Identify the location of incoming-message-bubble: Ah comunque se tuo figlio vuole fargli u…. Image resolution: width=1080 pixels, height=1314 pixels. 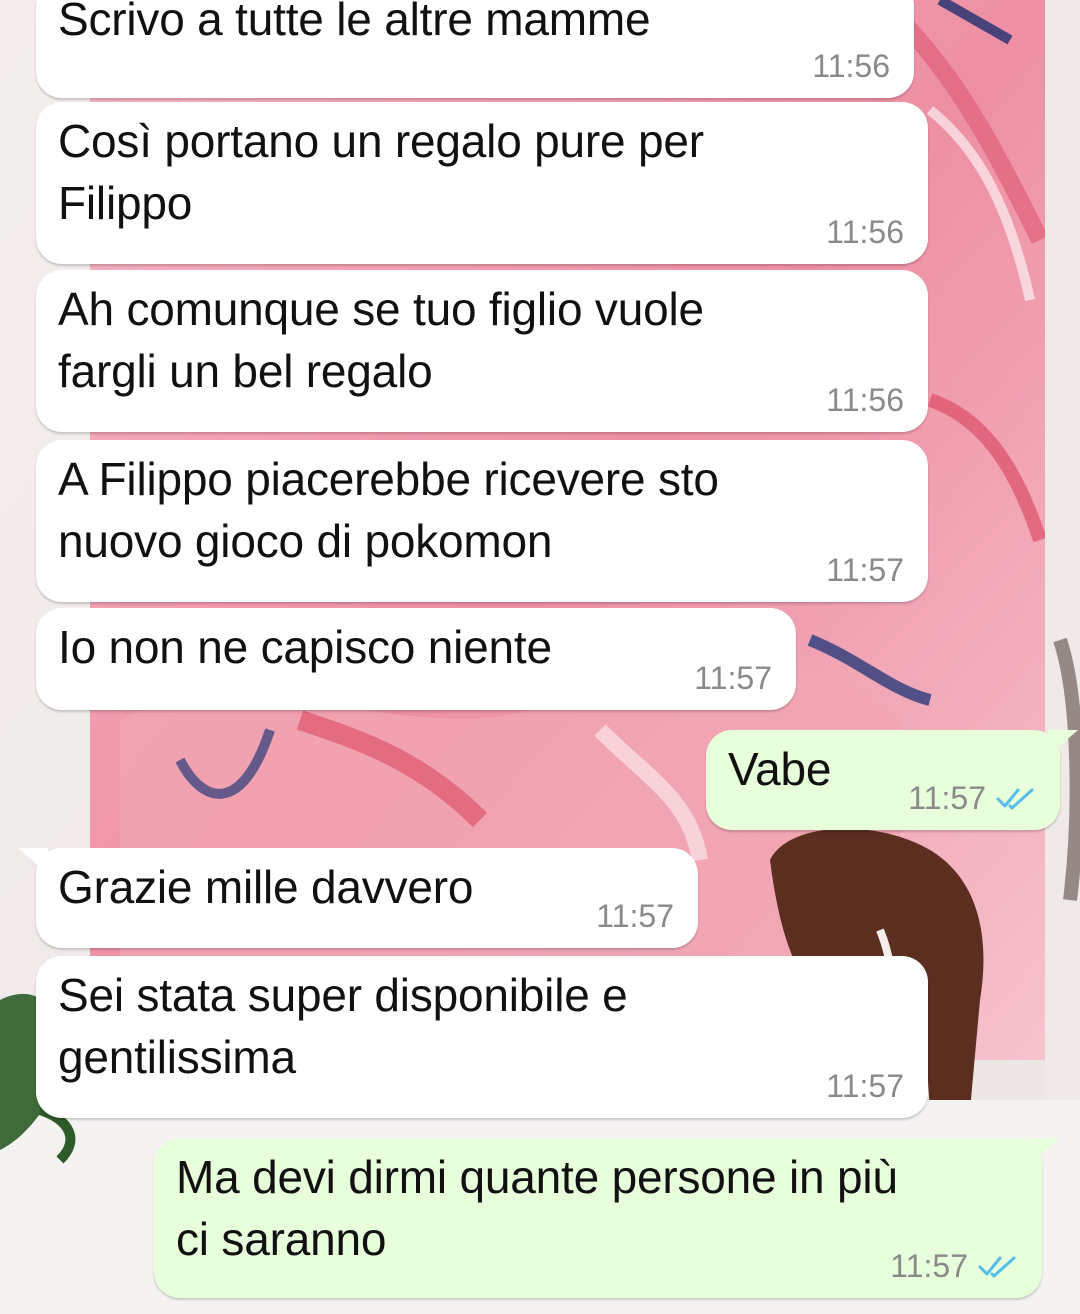
(482, 351).